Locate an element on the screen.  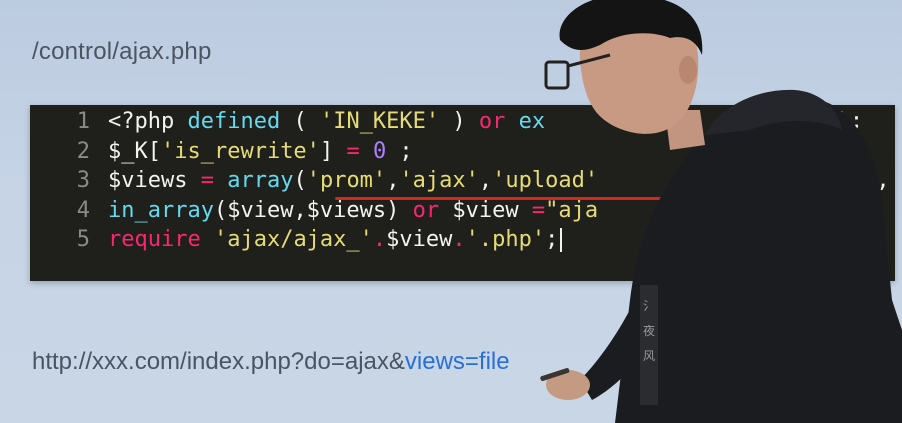
code-token: ($view,$views) is located at coordinates (313, 210).